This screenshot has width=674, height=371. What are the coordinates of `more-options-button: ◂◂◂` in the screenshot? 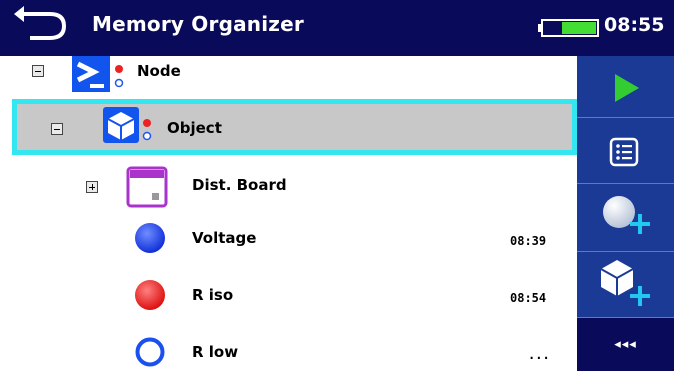 It's located at (625, 344).